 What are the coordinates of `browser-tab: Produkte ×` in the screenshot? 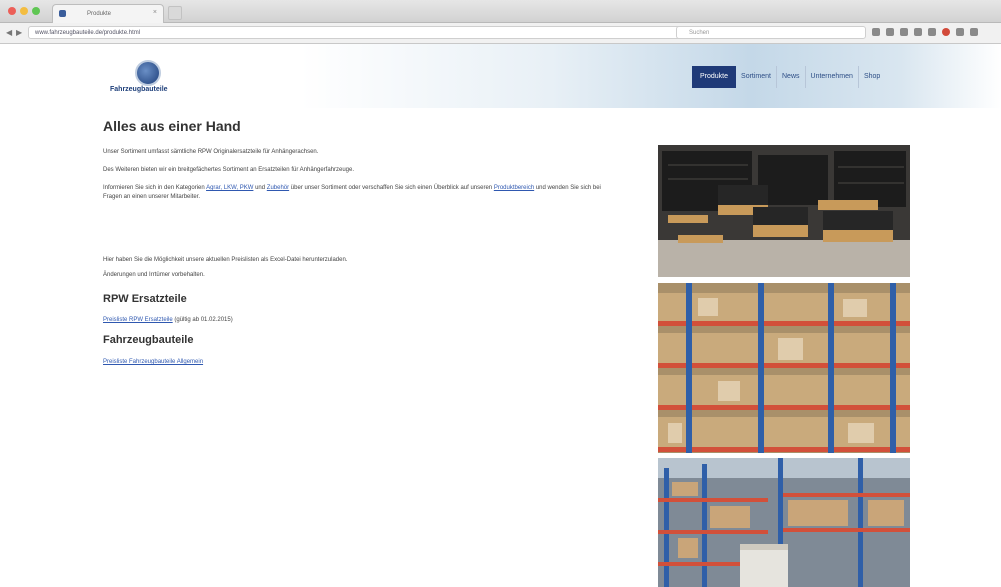 It's located at (108, 13).